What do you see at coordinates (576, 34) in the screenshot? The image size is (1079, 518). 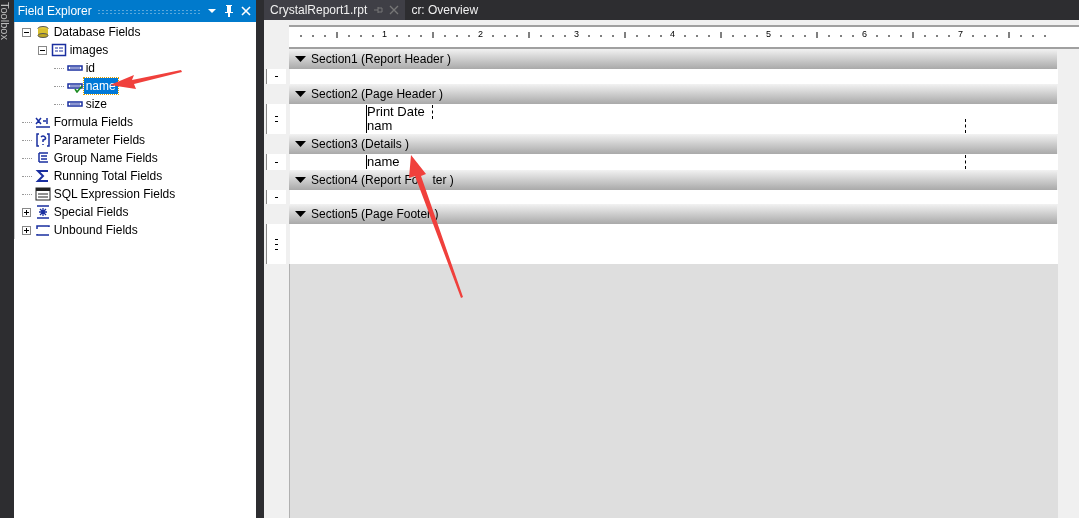 I see `ruler-number: 3` at bounding box center [576, 34].